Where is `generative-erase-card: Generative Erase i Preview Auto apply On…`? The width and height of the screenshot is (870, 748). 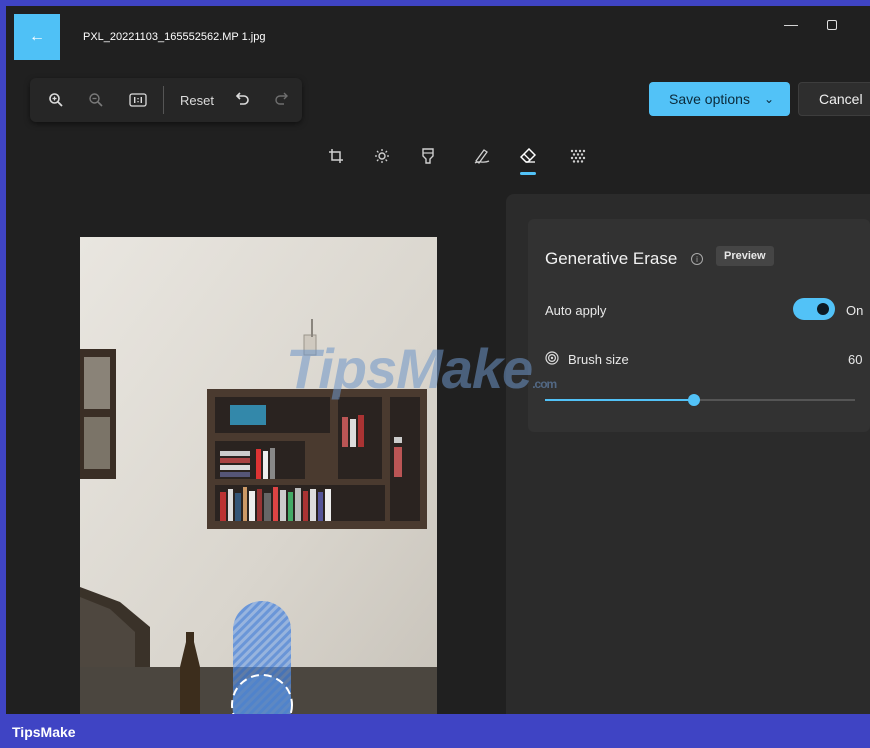
generative-erase-card: Generative Erase i Preview Auto apply On… is located at coordinates (699, 325).